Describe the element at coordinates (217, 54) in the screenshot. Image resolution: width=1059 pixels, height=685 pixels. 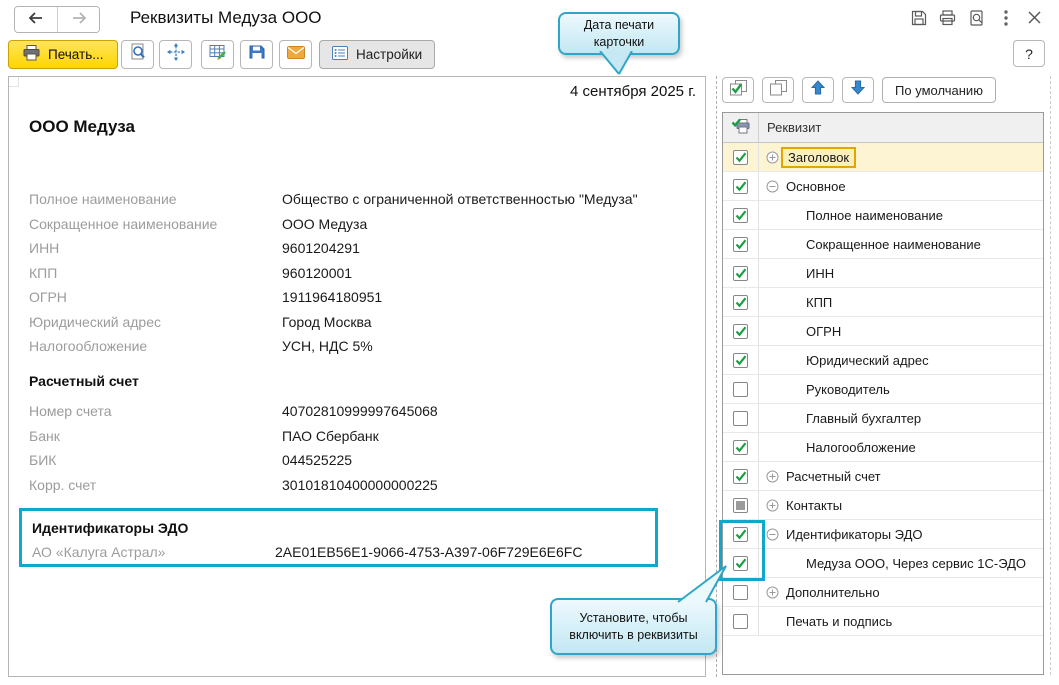
I see `edit-table-button` at that location.